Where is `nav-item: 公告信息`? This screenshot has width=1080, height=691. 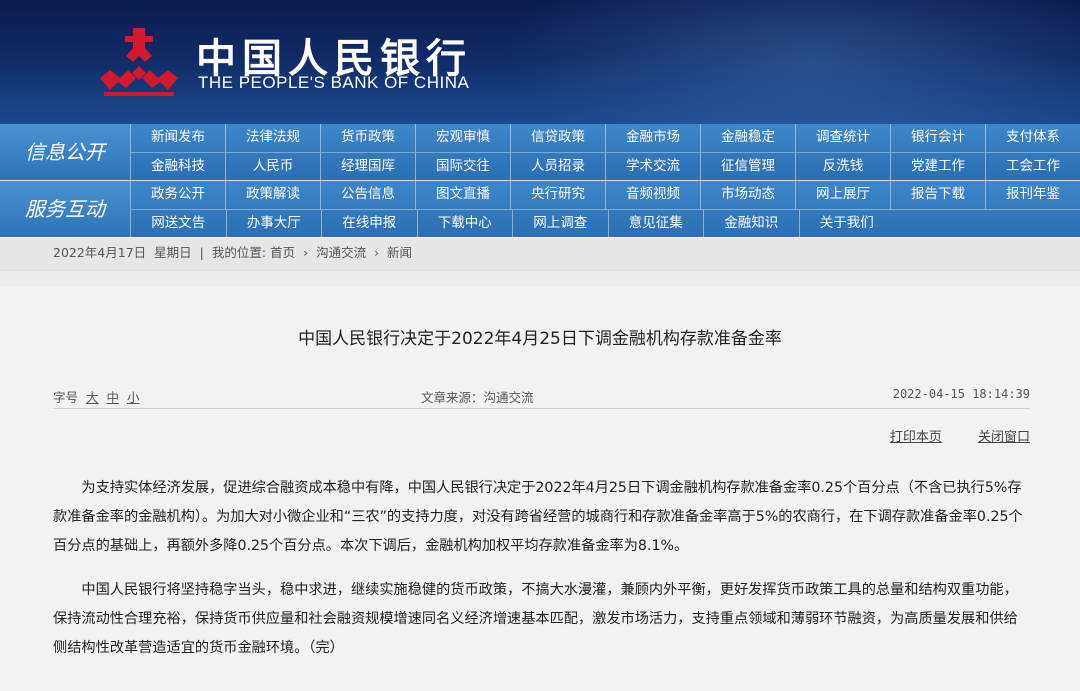 nav-item: 公告信息 is located at coordinates (367, 195).